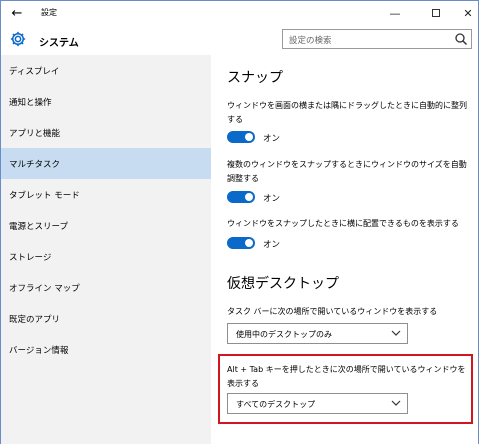 The height and width of the screenshot is (444, 479). I want to click on snap-option-2-toggle, so click(241, 197).